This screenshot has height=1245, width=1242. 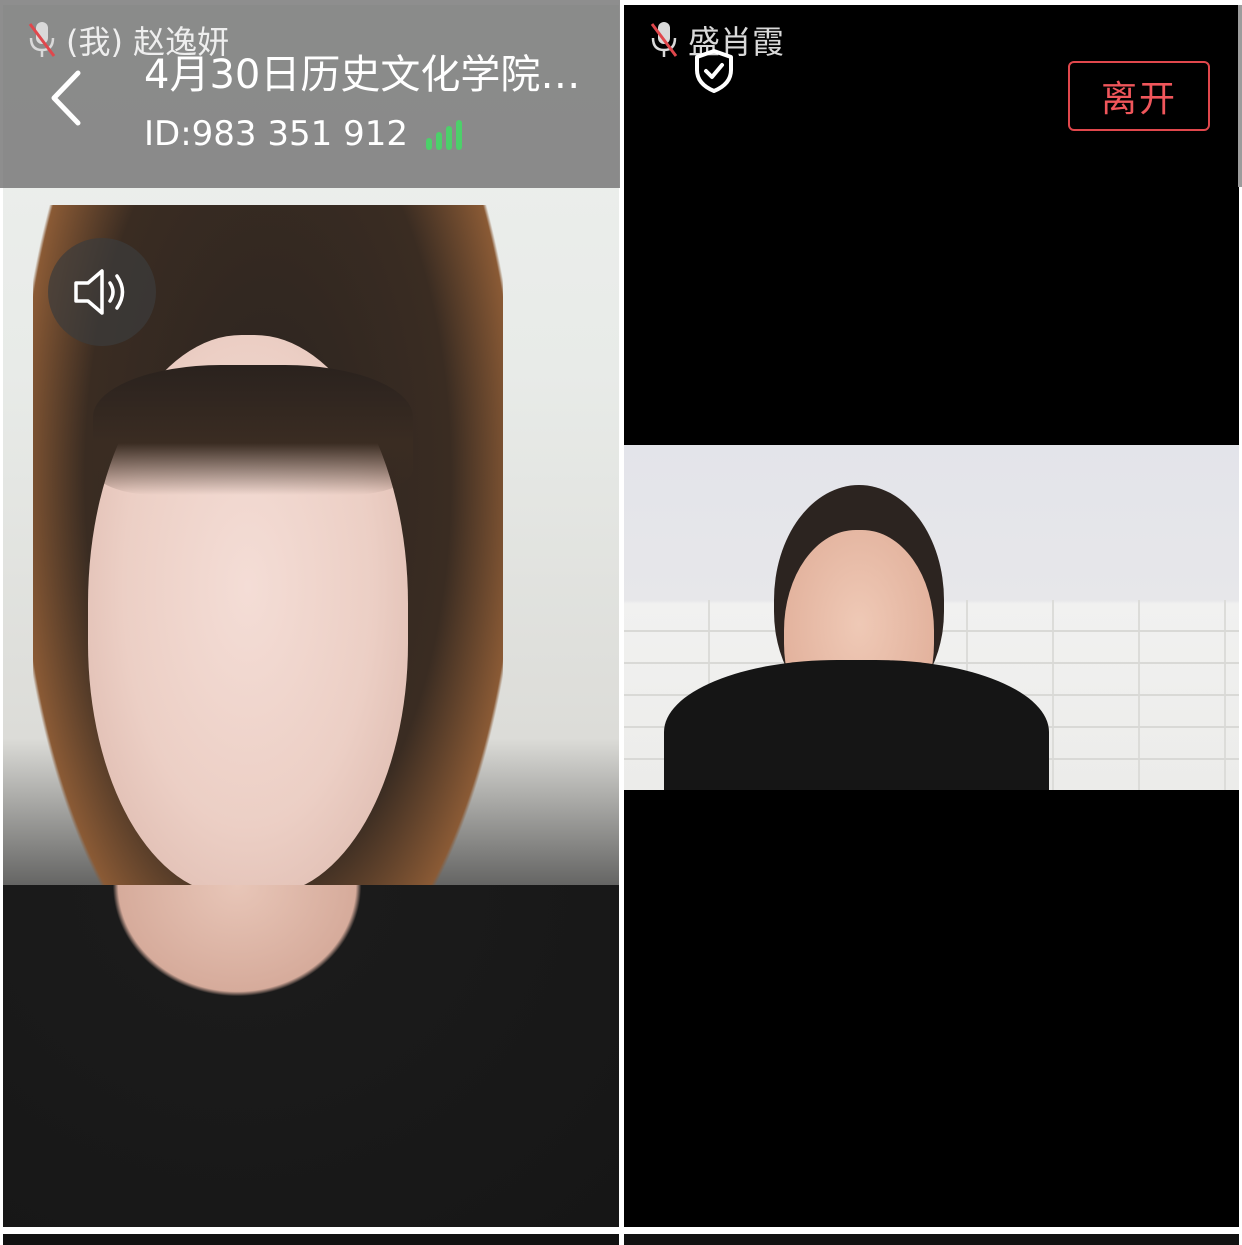 What do you see at coordinates (931, 1239) in the screenshot?
I see `next-tile-edge-right` at bounding box center [931, 1239].